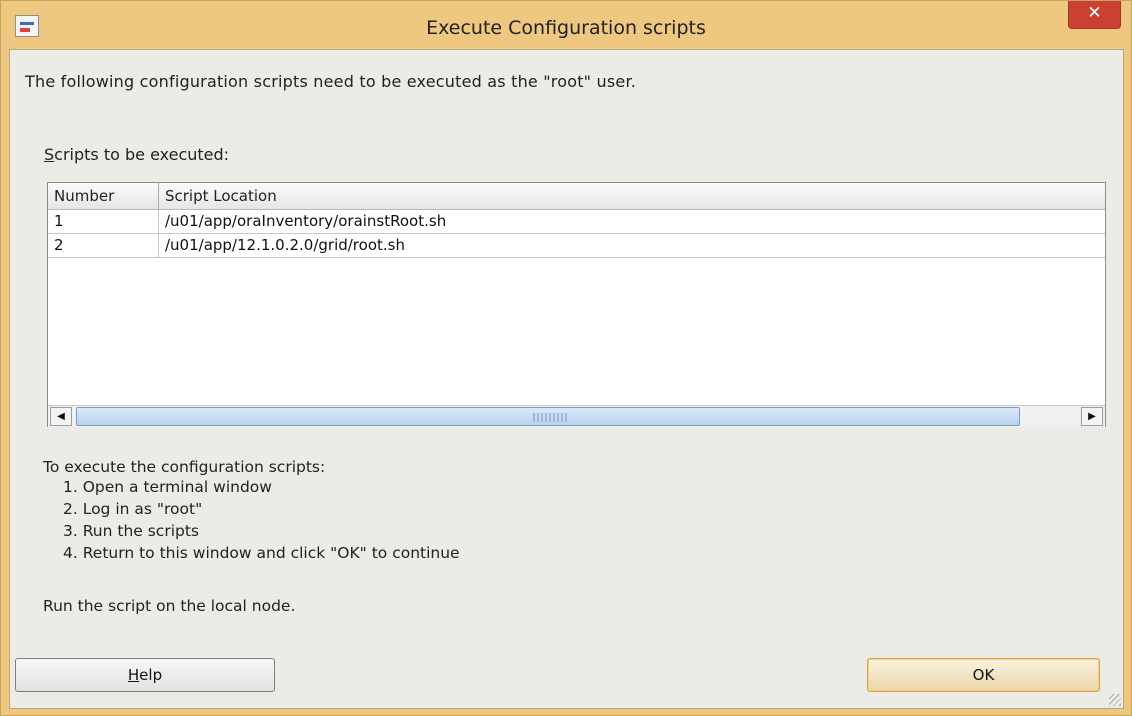 The image size is (1132, 716). I want to click on scrollbar-grip-icon, so click(550, 417).